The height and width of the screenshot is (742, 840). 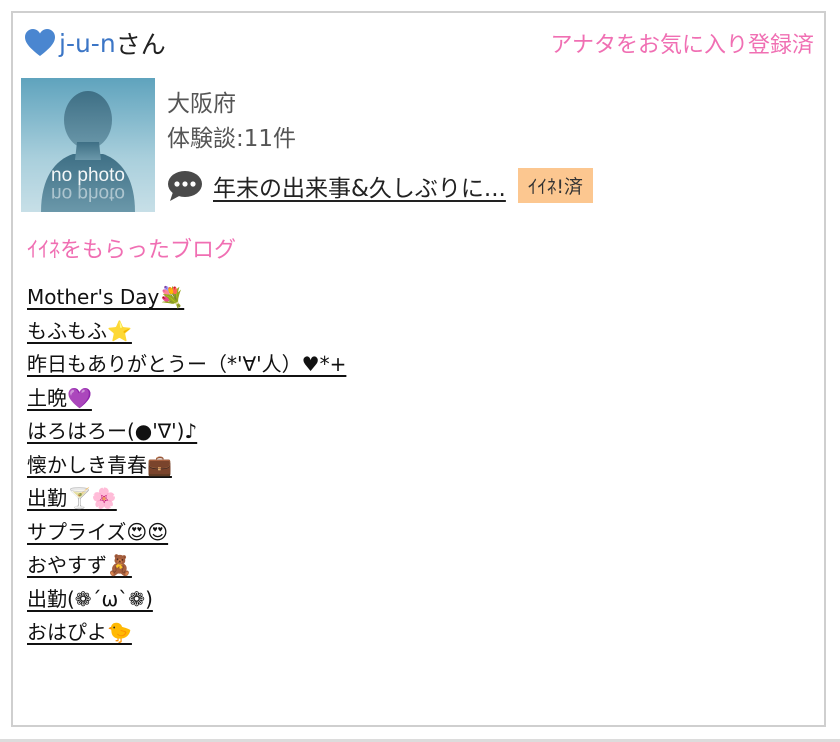 What do you see at coordinates (97, 532) in the screenshot?
I see `blog-link: サプライズ😍😍` at bounding box center [97, 532].